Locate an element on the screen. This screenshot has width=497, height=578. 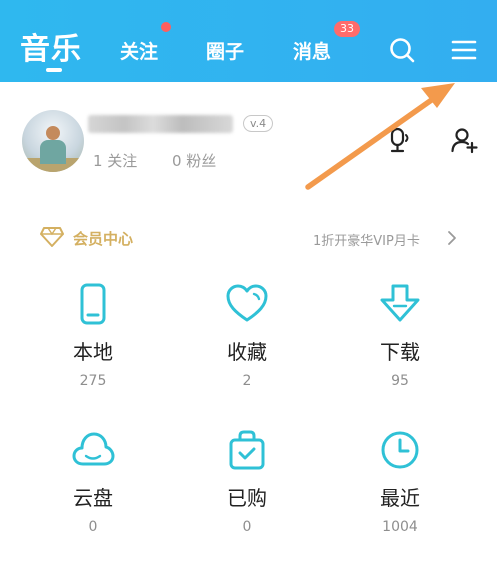
grid-item-recent: 最近 1004 is located at coordinates (400, 481).